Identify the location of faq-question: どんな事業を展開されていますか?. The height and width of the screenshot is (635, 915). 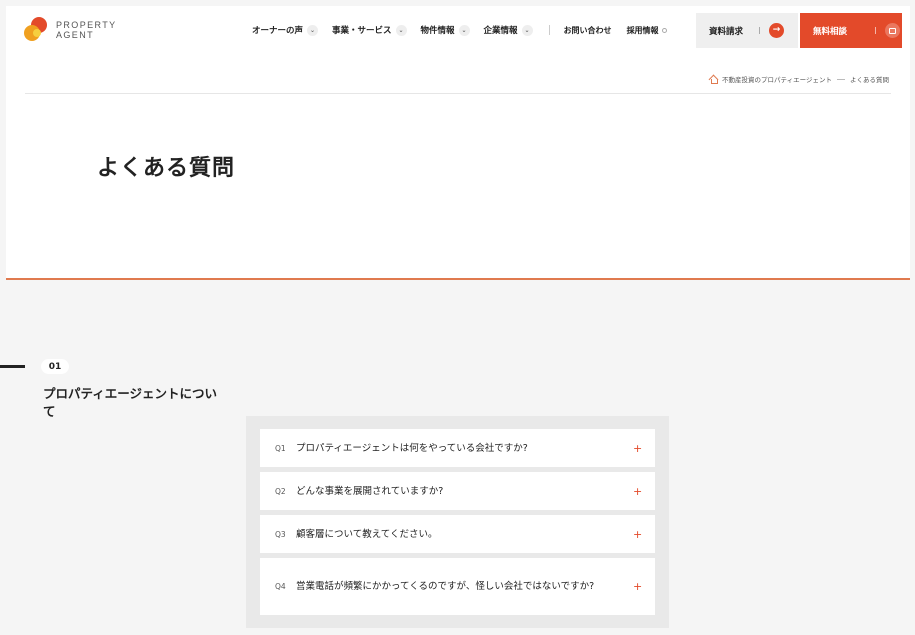
(370, 491).